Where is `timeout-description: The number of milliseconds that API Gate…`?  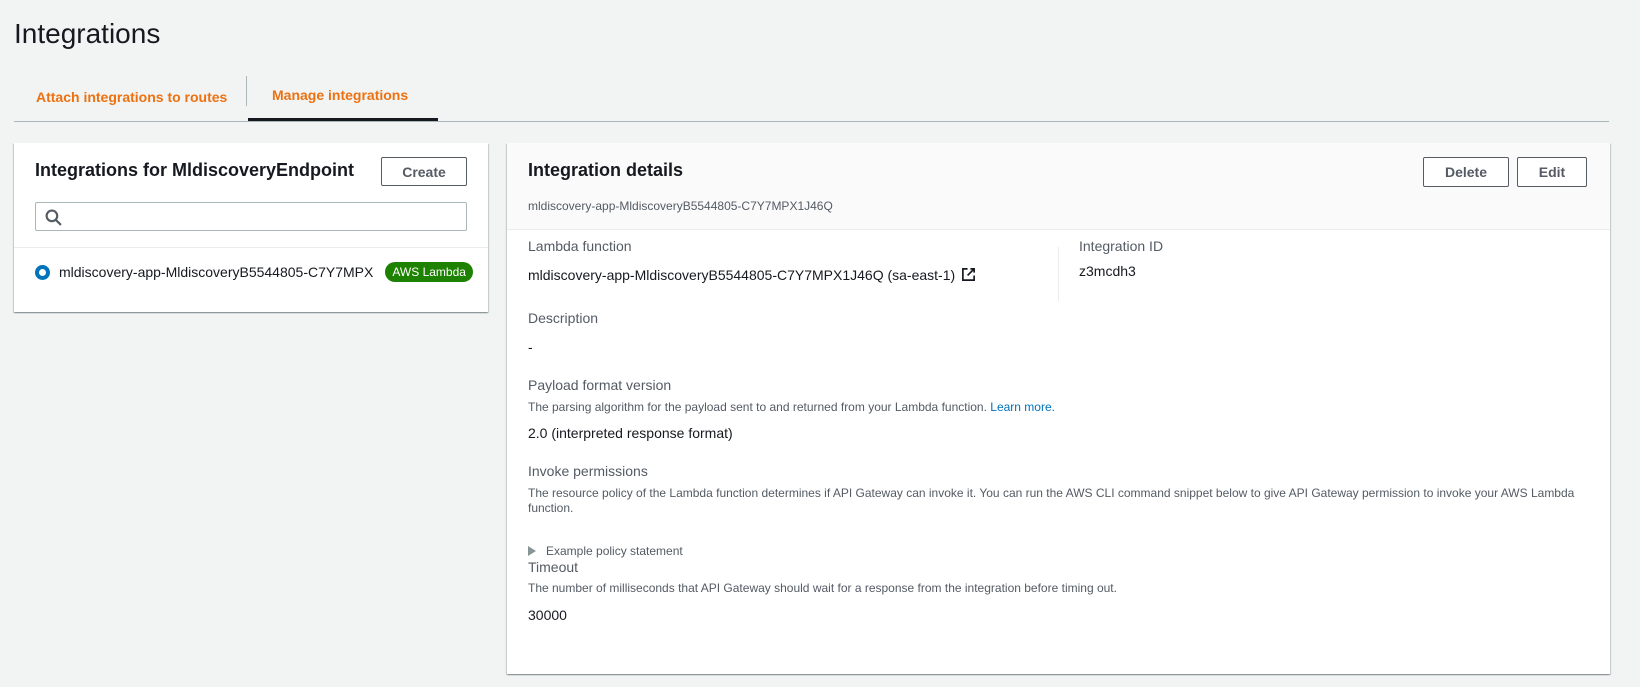 timeout-description: The number of milliseconds that API Gate… is located at coordinates (822, 588).